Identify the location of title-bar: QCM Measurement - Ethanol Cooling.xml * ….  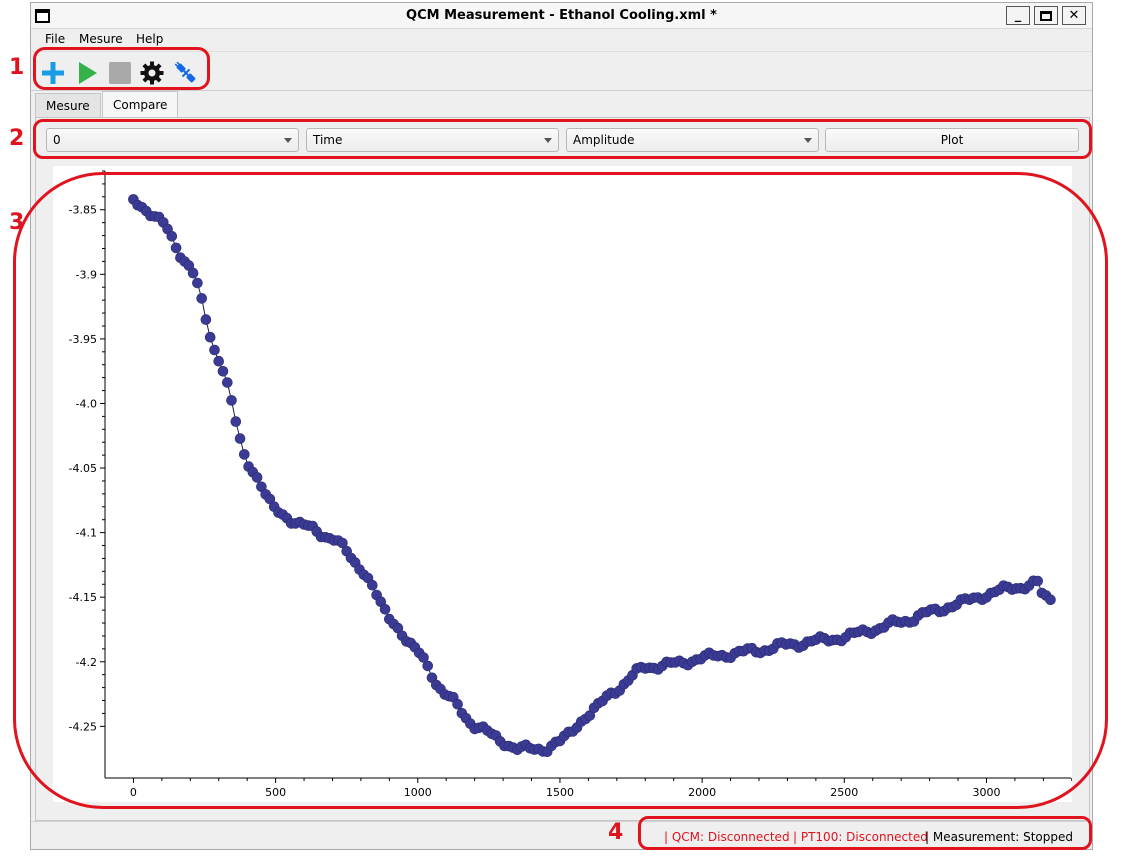
(561, 16).